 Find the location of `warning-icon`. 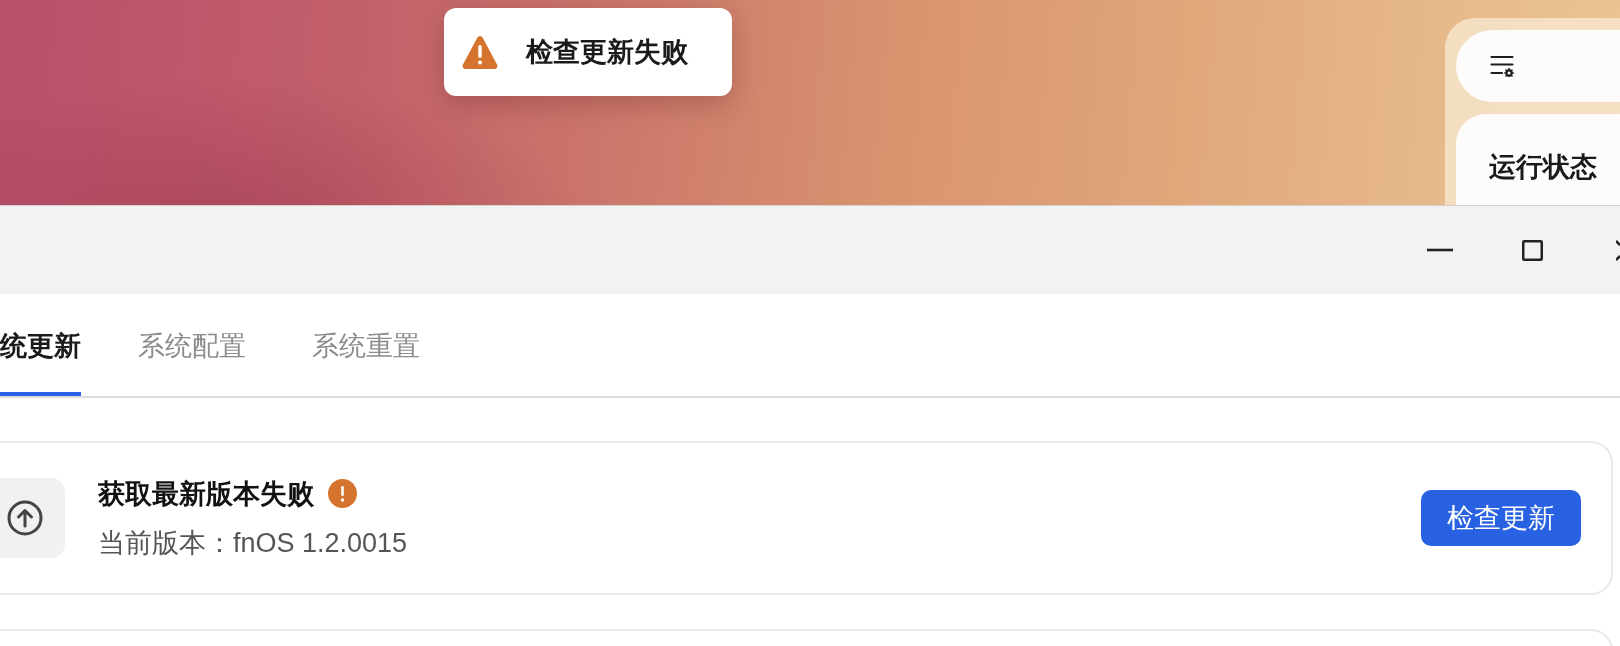

warning-icon is located at coordinates (480, 52).